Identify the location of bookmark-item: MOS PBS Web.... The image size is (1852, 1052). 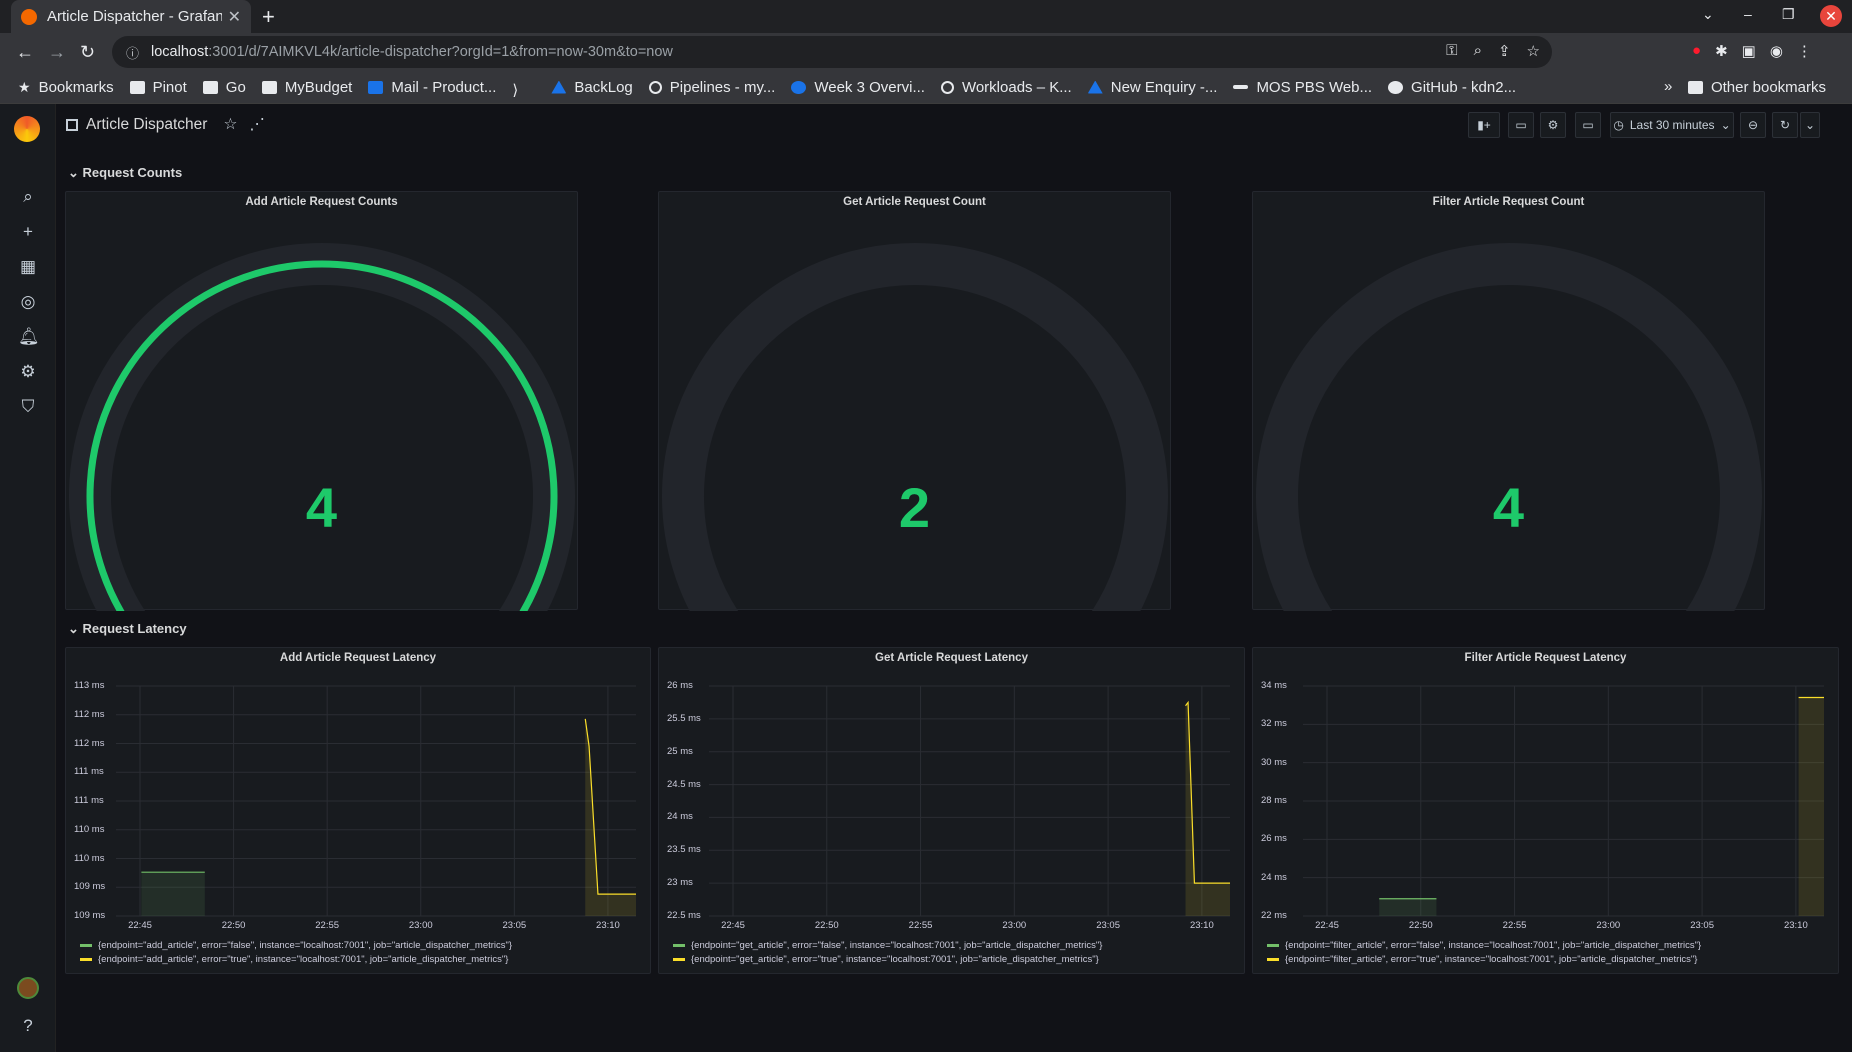
(1302, 87).